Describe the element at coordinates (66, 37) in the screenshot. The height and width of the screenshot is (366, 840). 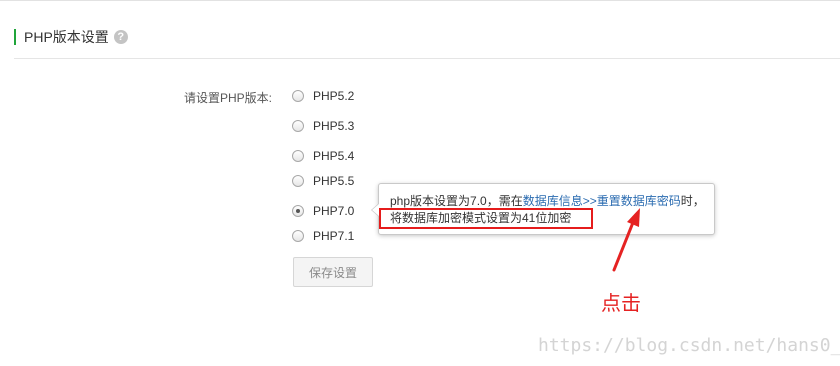
I see `section-title: PHP版本设置` at that location.